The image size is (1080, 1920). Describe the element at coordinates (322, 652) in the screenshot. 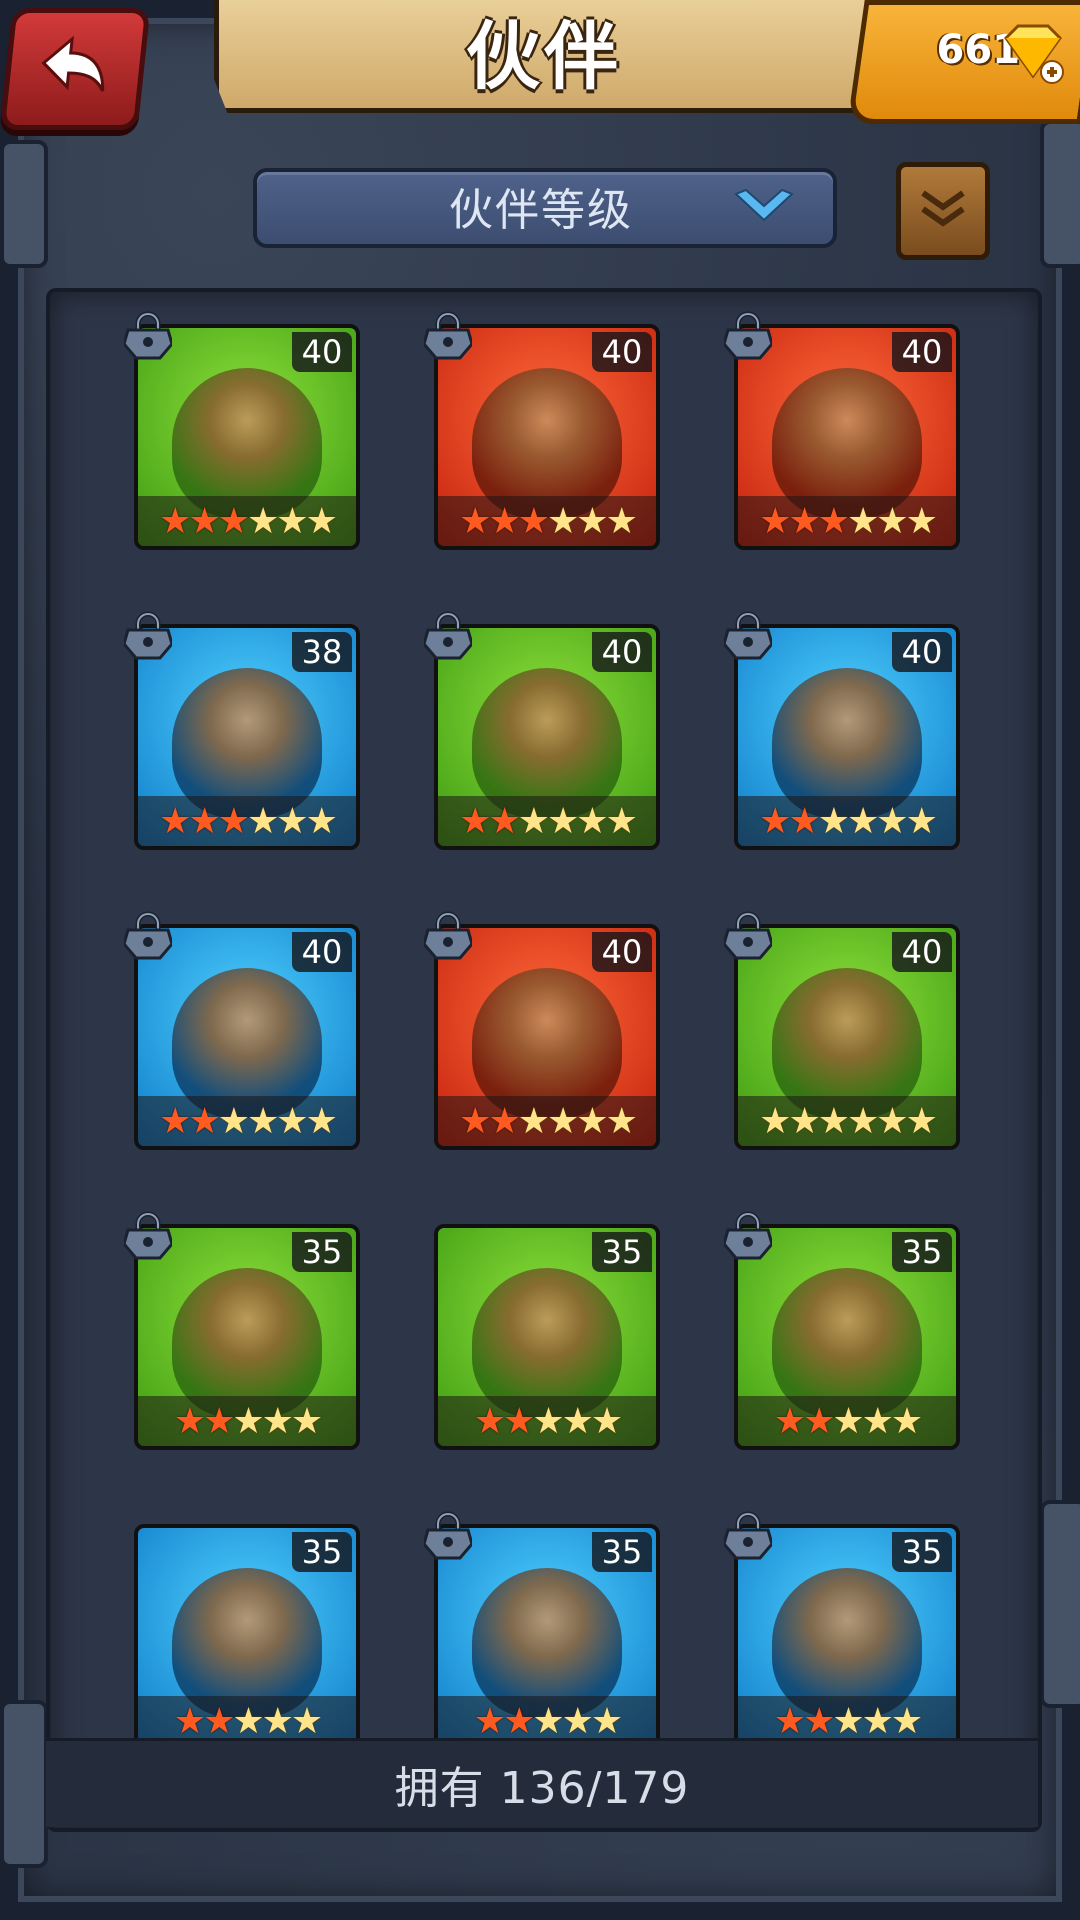

I see `level-badge: 38` at that location.